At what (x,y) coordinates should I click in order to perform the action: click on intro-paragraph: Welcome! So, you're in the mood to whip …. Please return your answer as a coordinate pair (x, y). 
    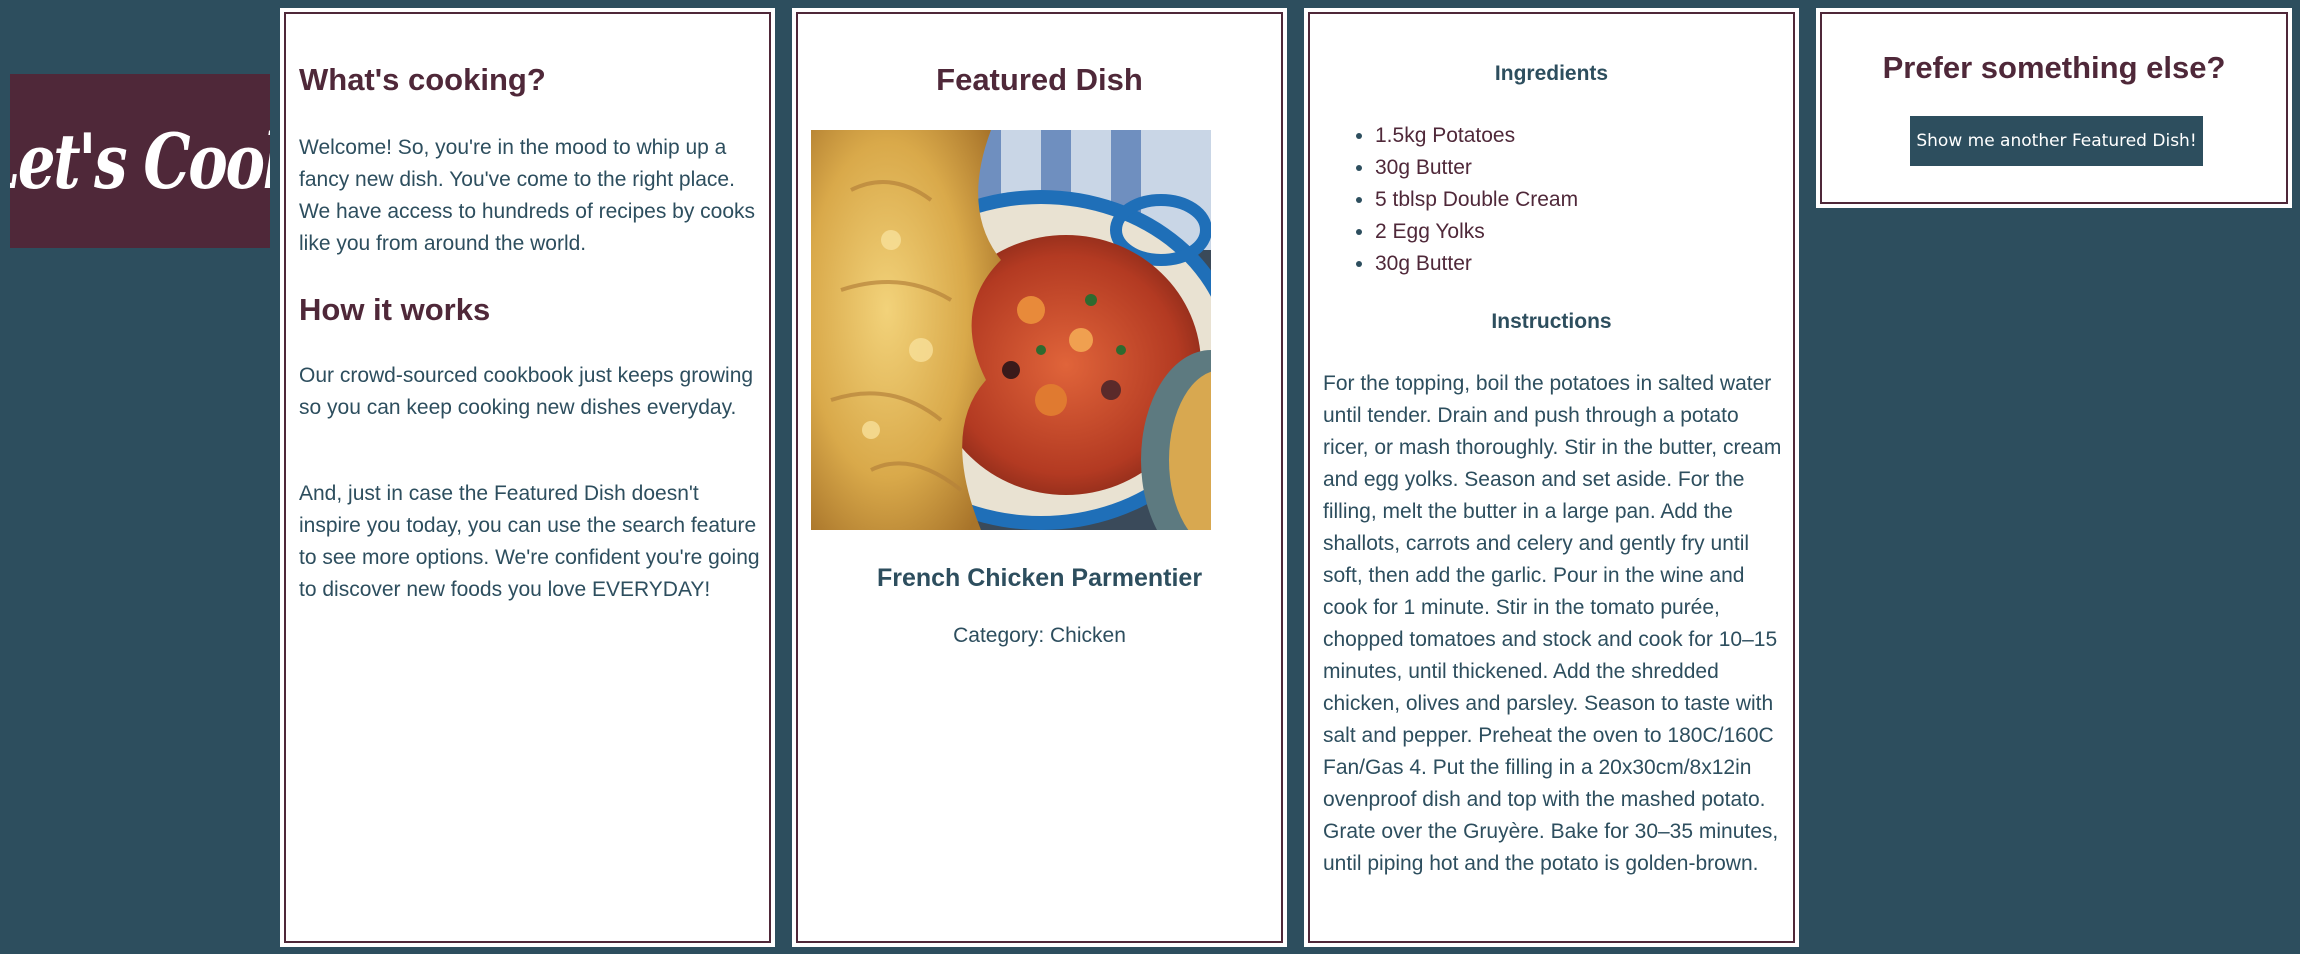
    Looking at the image, I should click on (527, 195).